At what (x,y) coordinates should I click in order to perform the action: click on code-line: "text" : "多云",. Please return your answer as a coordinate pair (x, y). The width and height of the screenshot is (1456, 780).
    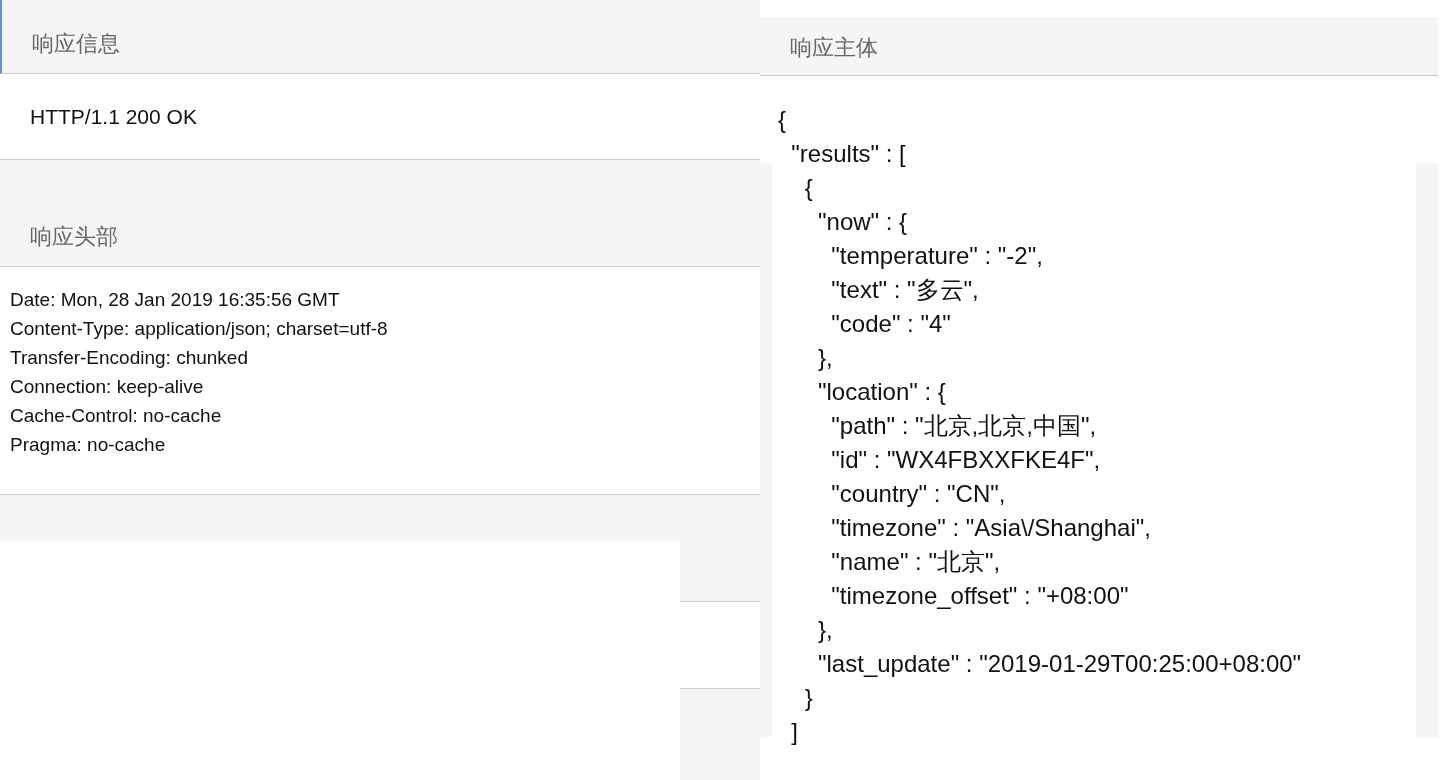
    Looking at the image, I should click on (905, 290).